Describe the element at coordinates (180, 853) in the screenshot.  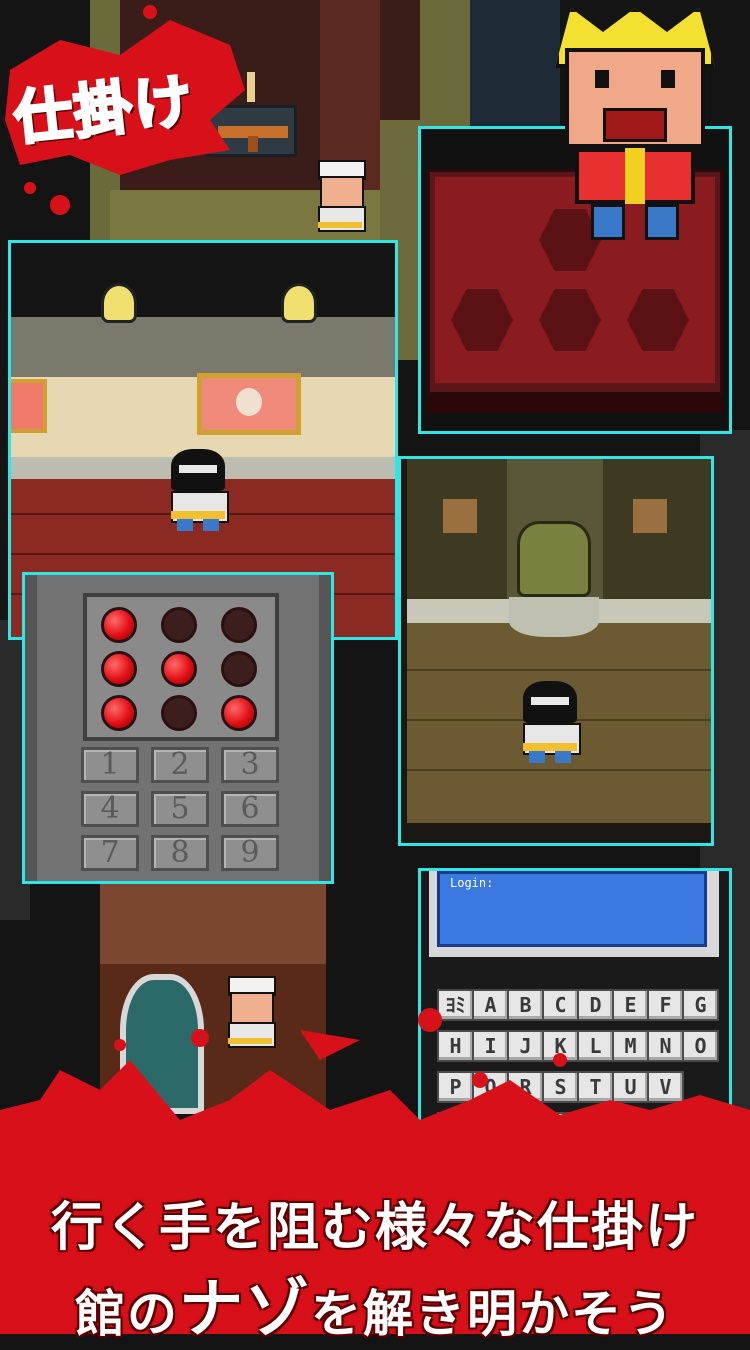
I see `keypad-button-8: 8` at that location.